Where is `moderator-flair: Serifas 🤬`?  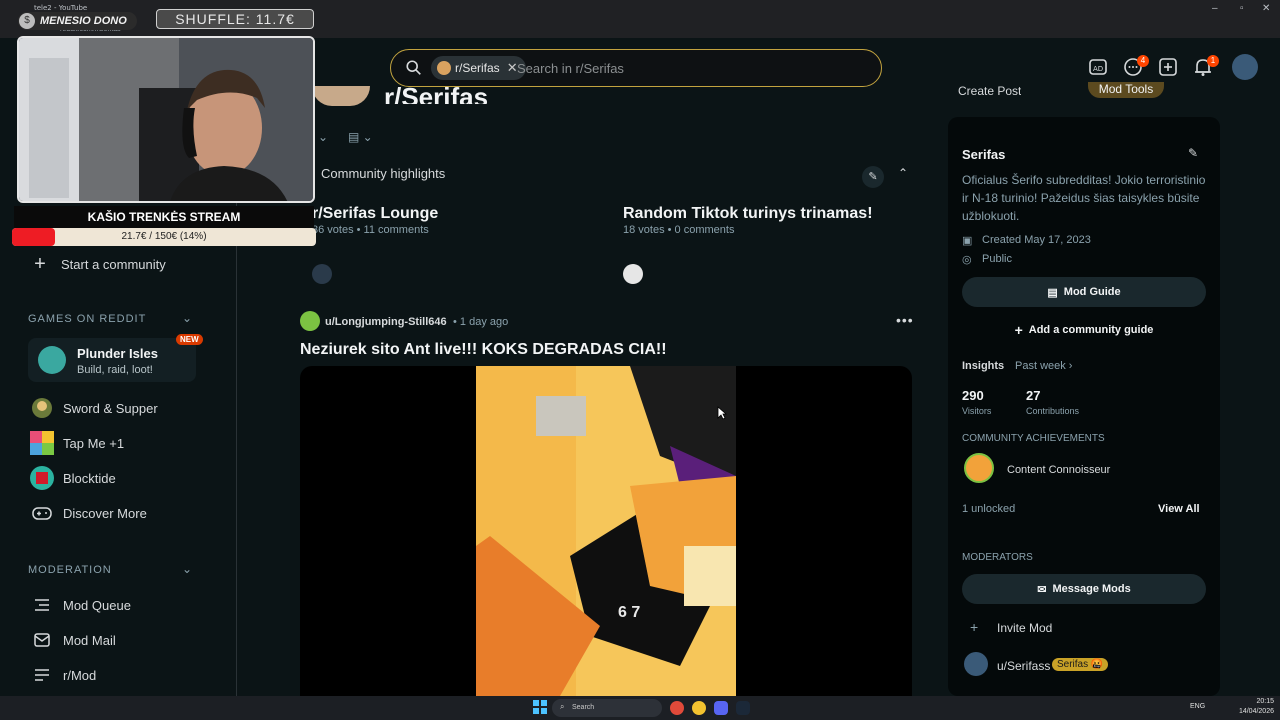 moderator-flair: Serifas 🤬 is located at coordinates (1080, 664).